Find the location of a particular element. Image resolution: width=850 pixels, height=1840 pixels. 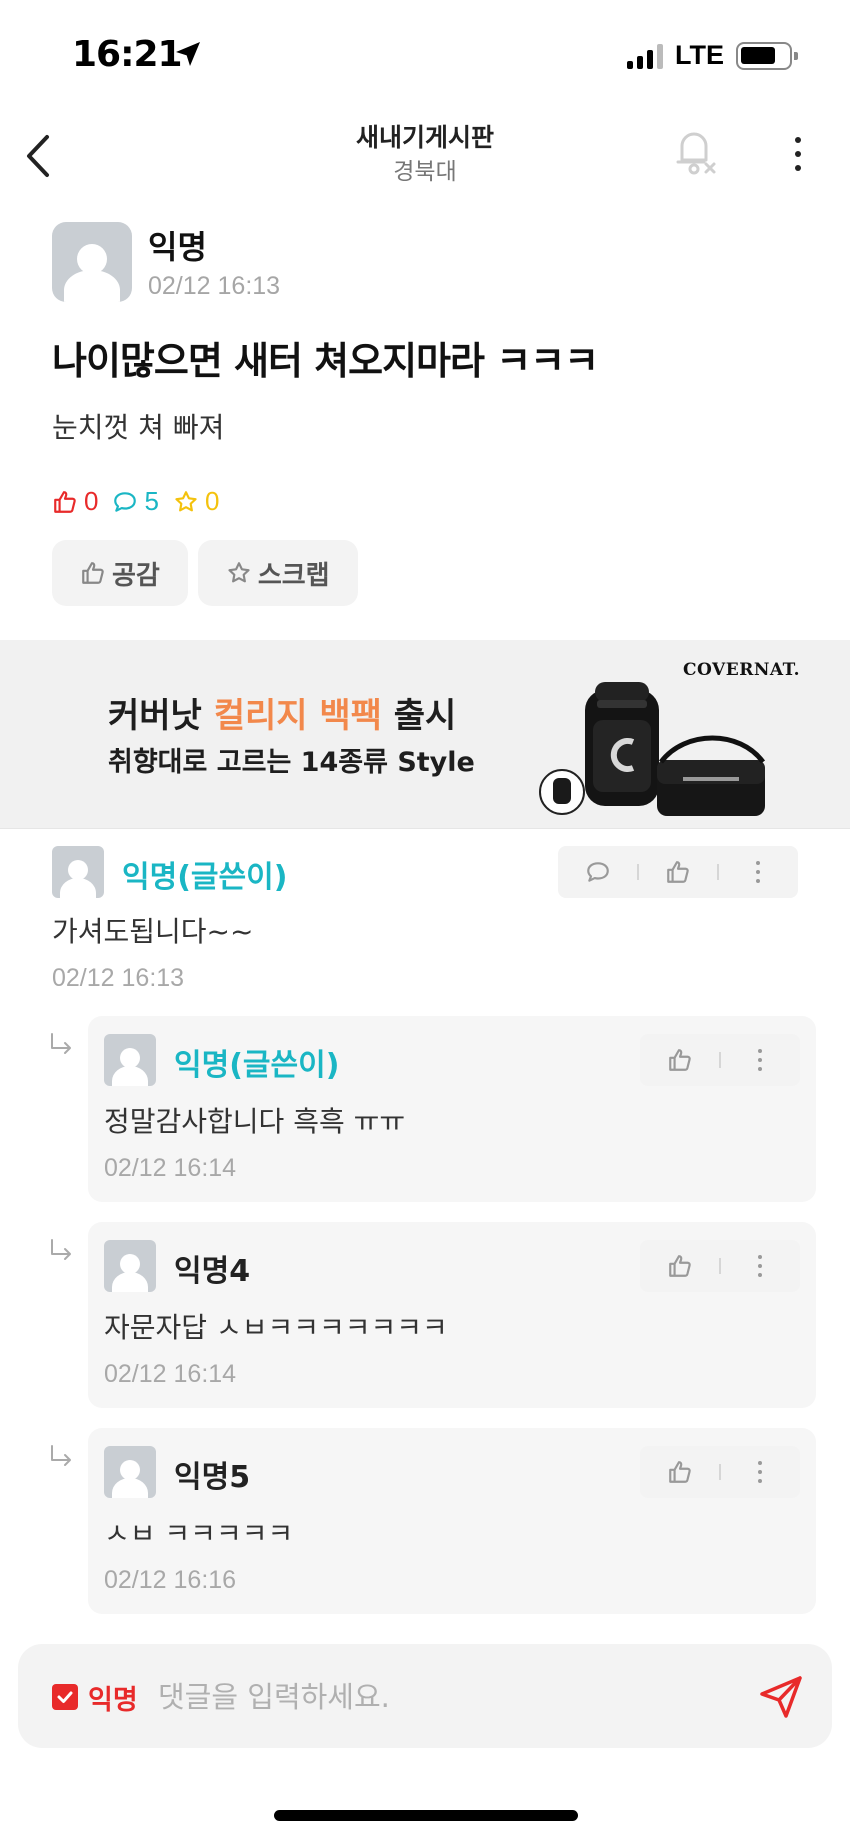

reply-box: 익명4 자문자답 ㅅㅂㅋㅋㅋㅋㅋㅋㅋ 02/12 16:14 is located at coordinates (452, 1315).